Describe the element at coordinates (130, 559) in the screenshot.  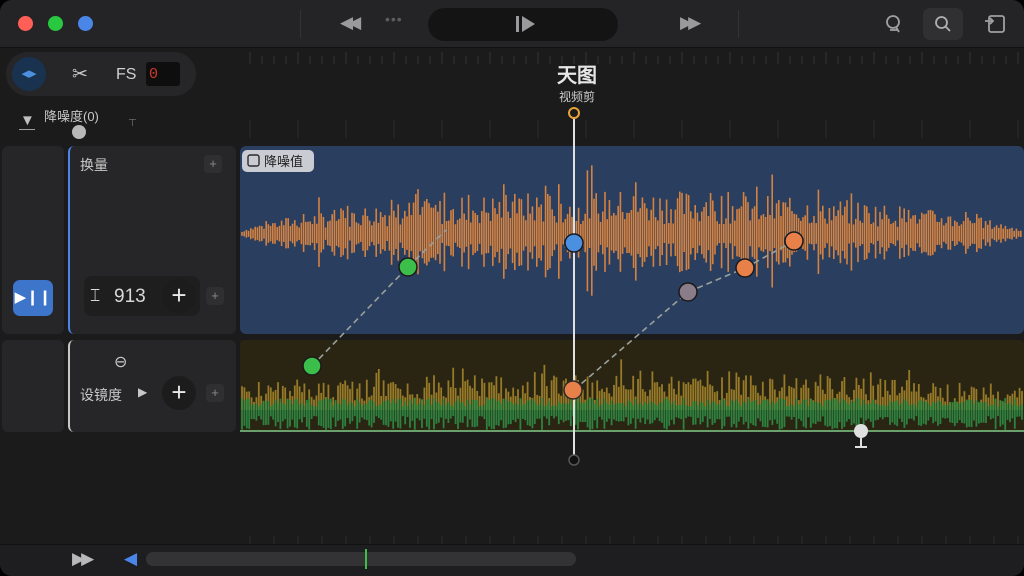
I see `scroll-left-icon: ◀` at that location.